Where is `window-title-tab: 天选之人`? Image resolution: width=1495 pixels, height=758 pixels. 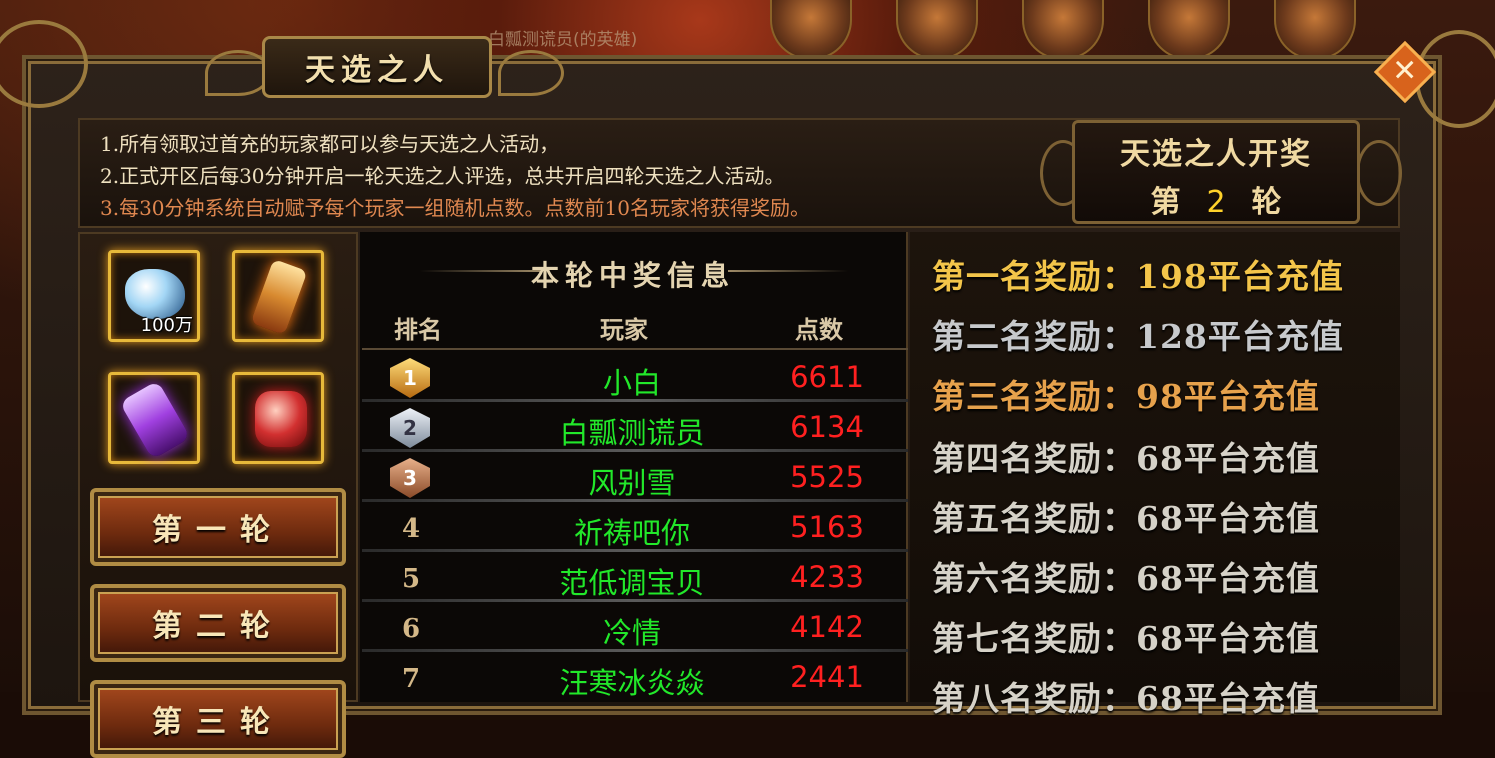
window-title-tab: 天选之人 is located at coordinates (377, 67).